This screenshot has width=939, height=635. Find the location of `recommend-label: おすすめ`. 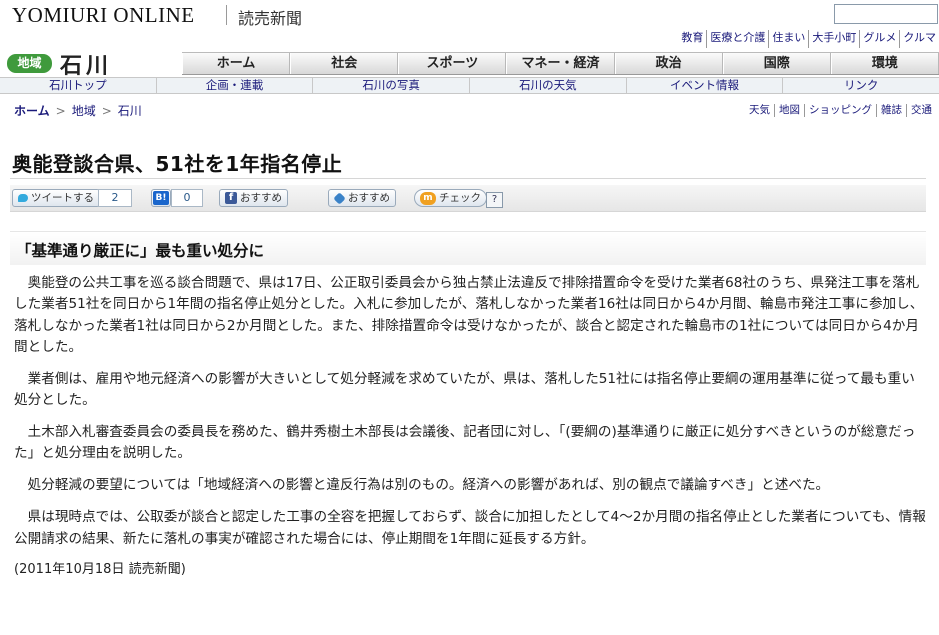

recommend-label: おすすめ is located at coordinates (369, 198).